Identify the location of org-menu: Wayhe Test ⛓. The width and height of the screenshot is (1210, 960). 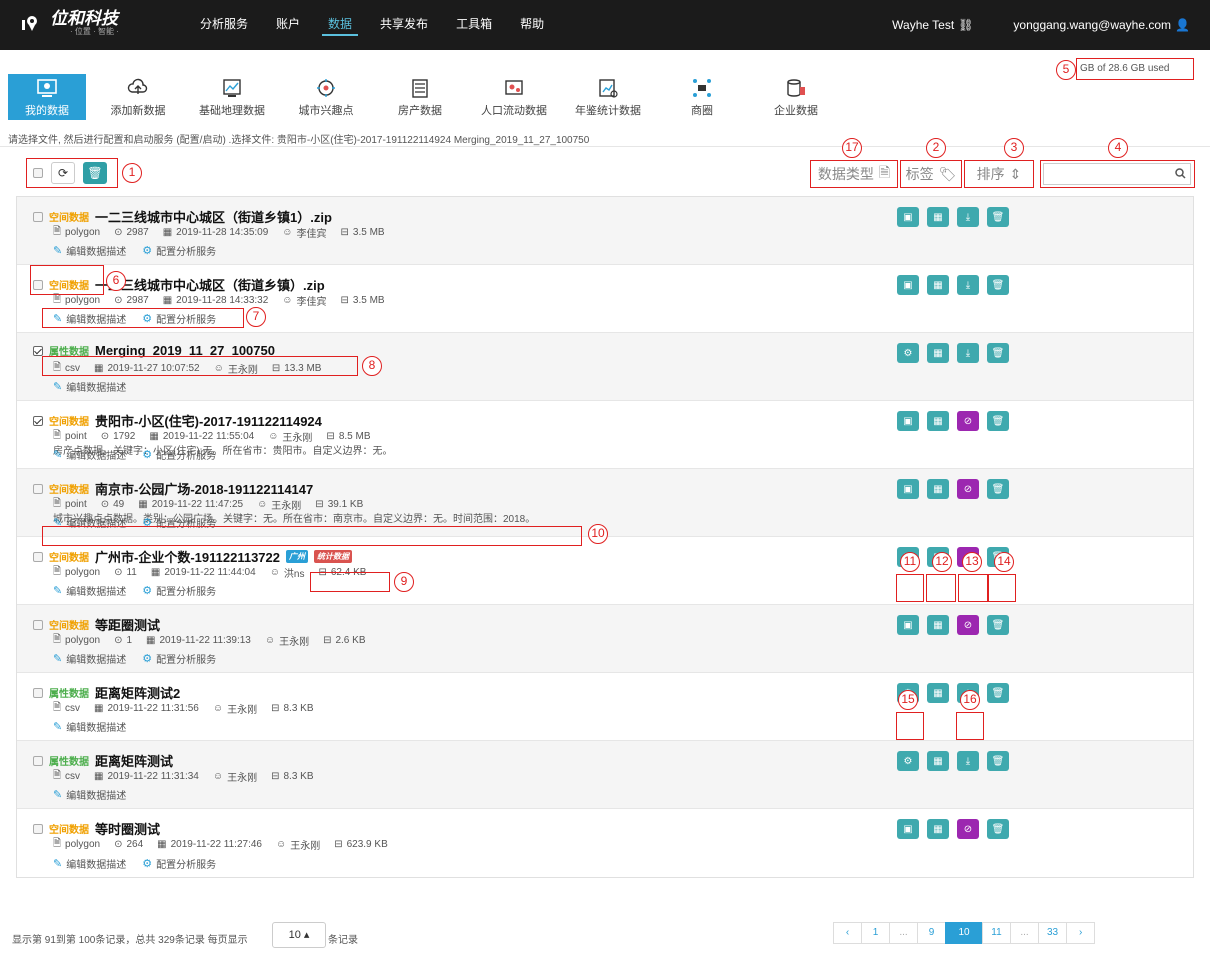
(932, 25).